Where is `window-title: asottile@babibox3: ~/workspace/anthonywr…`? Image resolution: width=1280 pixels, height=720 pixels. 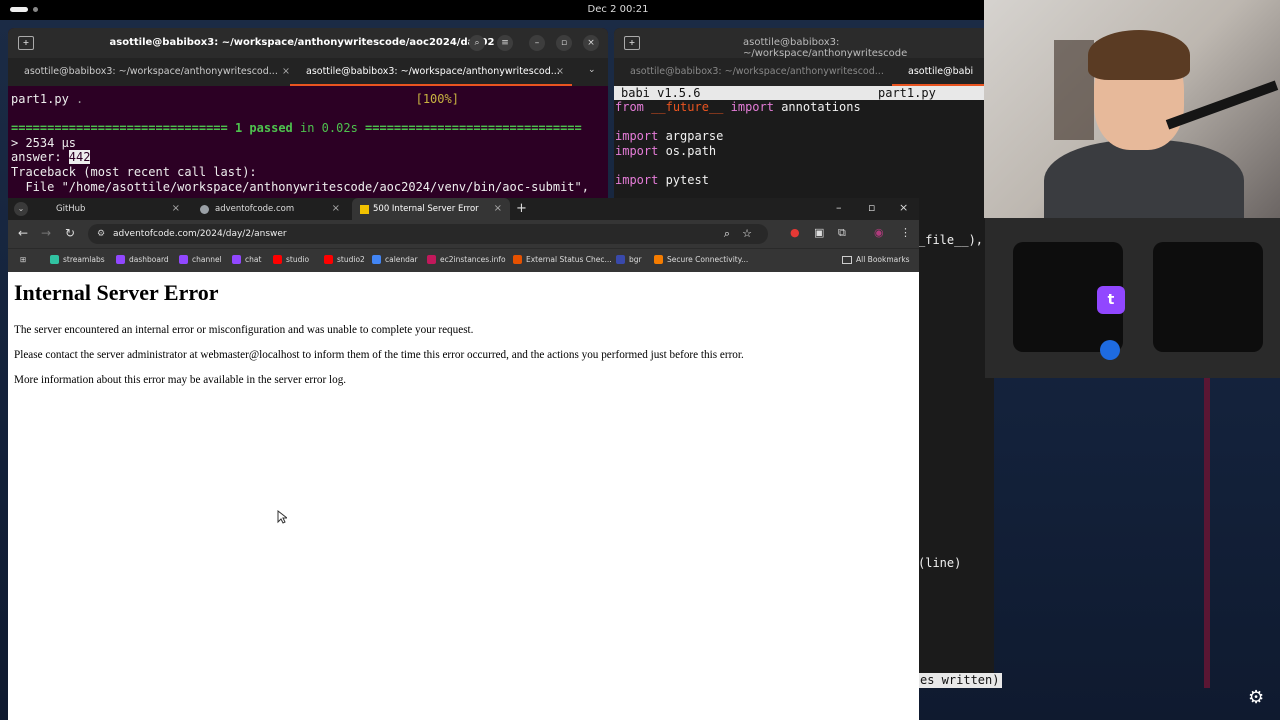
window-title: asottile@babibox3: ~/workspace/anthonywr… is located at coordinates (825, 48).